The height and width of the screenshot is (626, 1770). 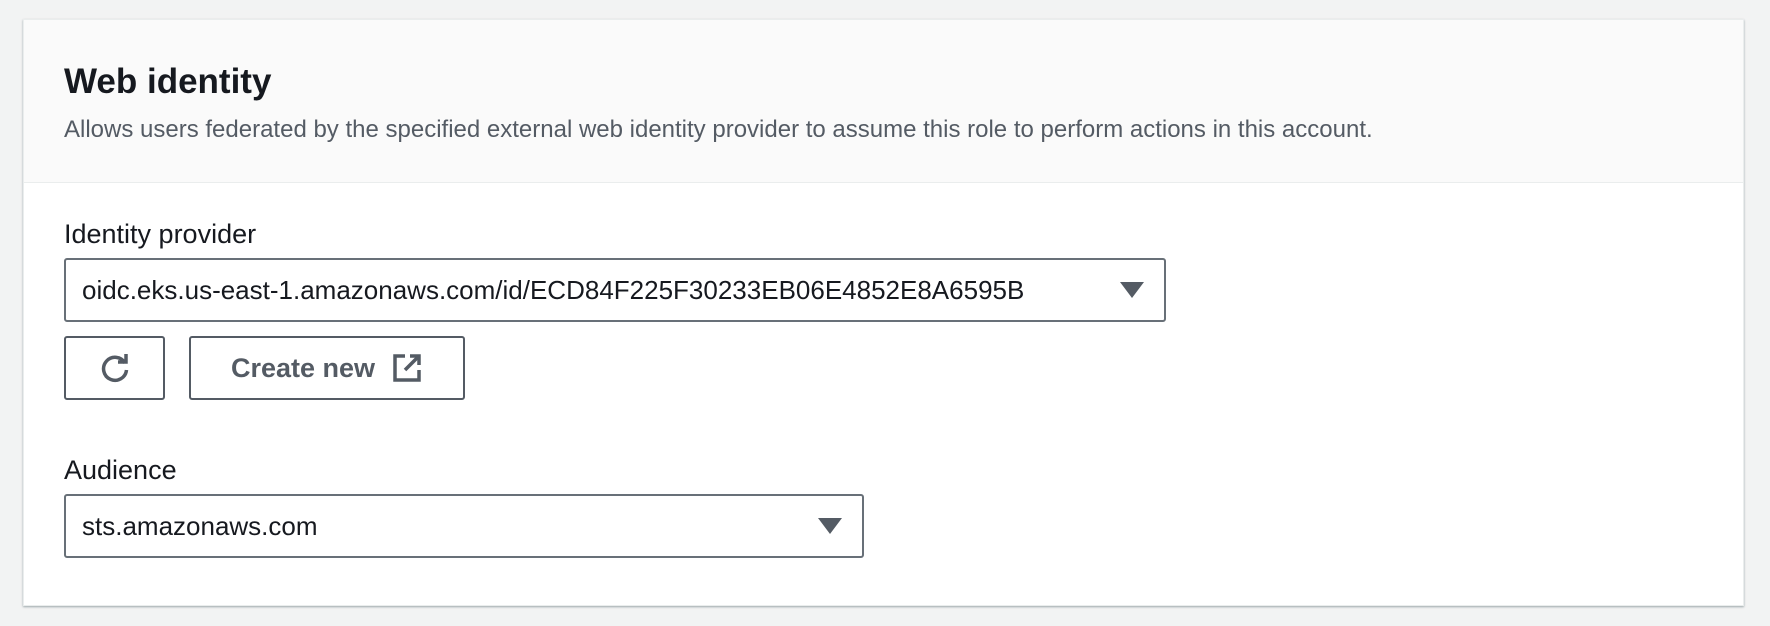 I want to click on audience-select: sts.amazonaws.com, so click(x=464, y=526).